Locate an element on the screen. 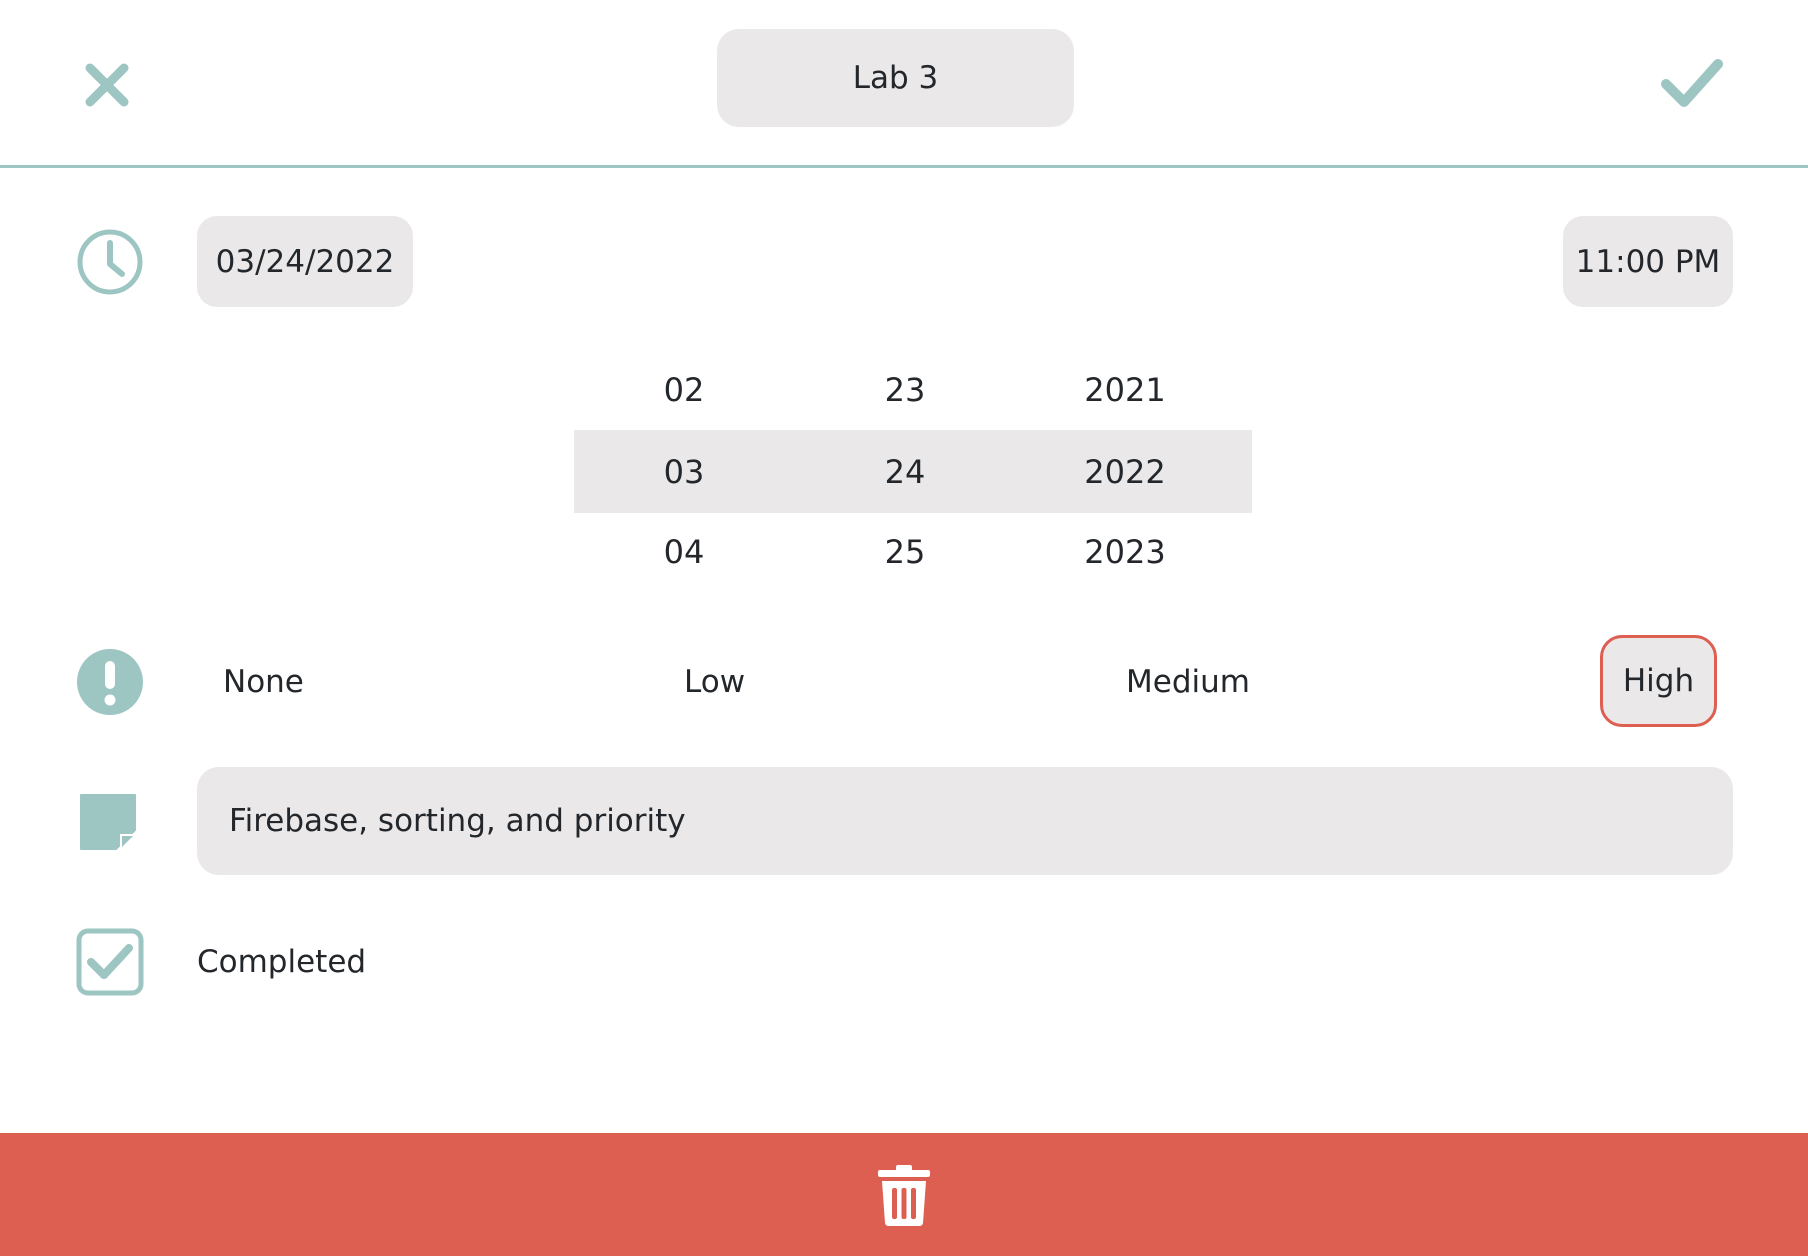 The height and width of the screenshot is (1256, 1808). picker-row-selected: 03 24 2022 is located at coordinates (913, 472).